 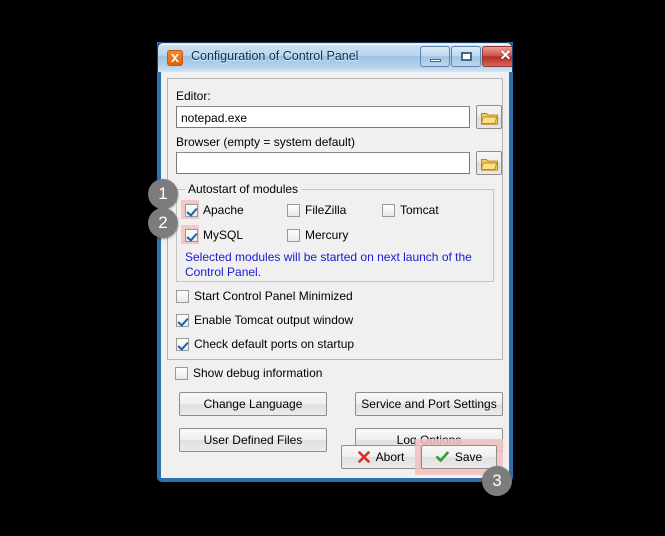 I want to click on maximize-icon, so click(x=466, y=56).